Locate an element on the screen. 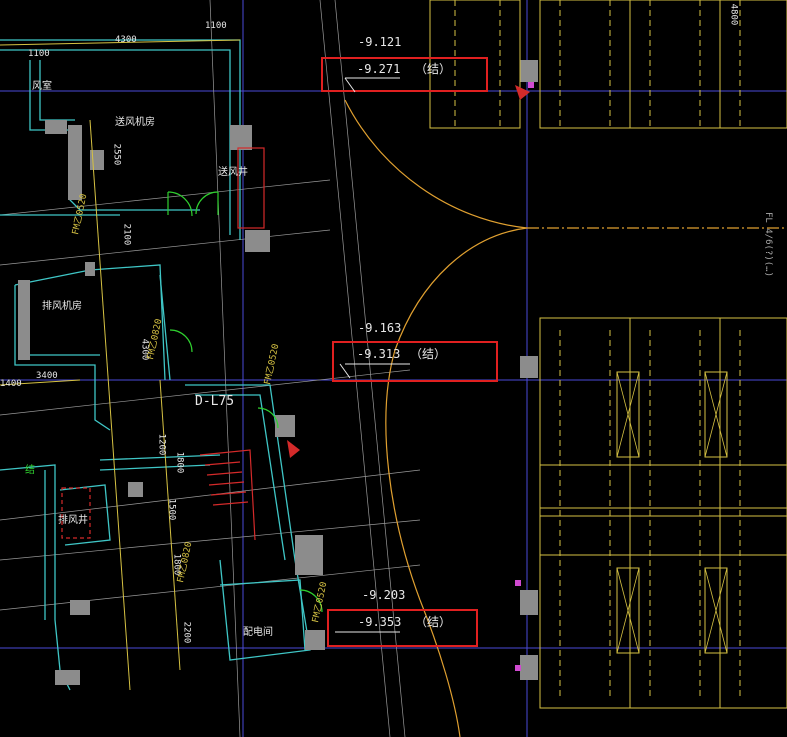  dim-top-2: 1100 is located at coordinates (216, 26).